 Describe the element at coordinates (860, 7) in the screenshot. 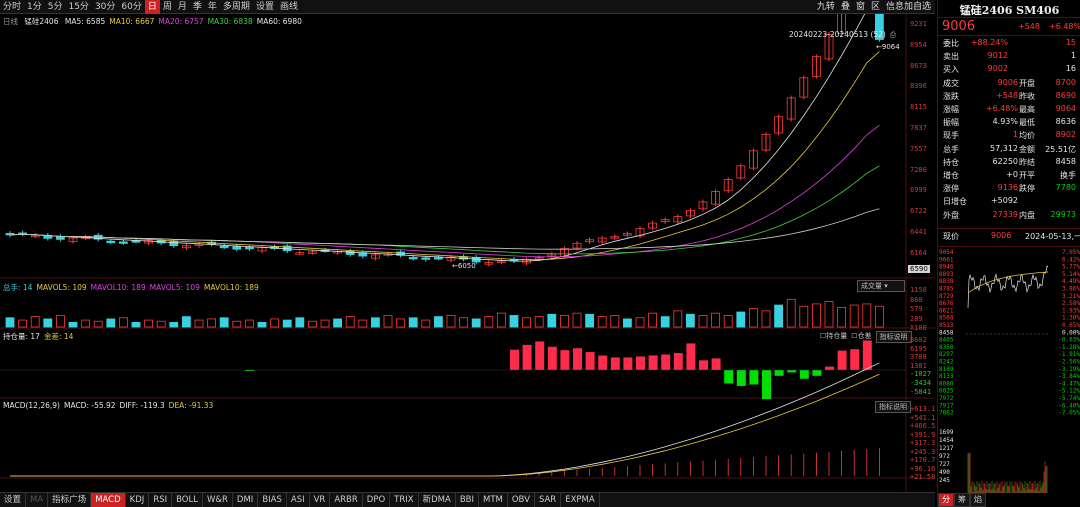

I see `toolbar-right-item: 窗` at that location.